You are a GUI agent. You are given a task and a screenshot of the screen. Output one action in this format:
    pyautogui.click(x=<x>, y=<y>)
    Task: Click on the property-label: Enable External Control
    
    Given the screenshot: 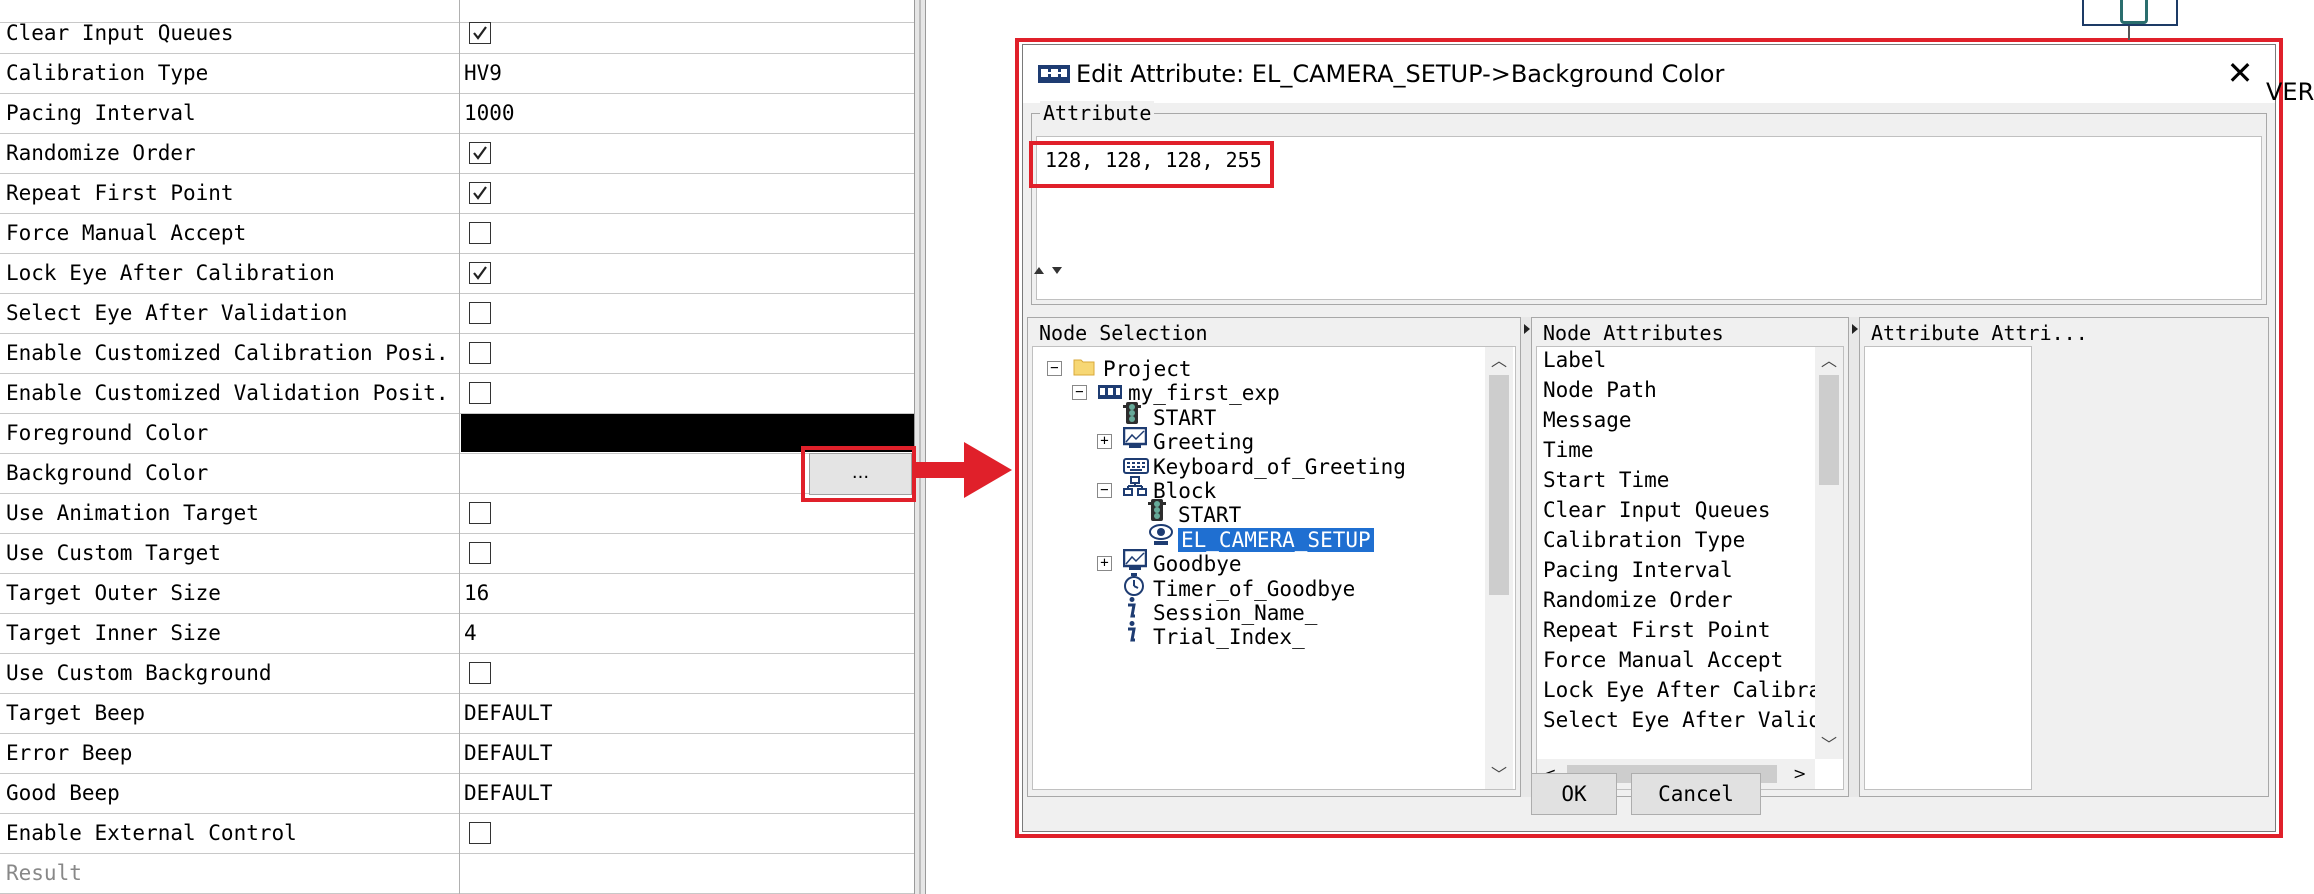 What is the action you would take?
    pyautogui.click(x=151, y=833)
    